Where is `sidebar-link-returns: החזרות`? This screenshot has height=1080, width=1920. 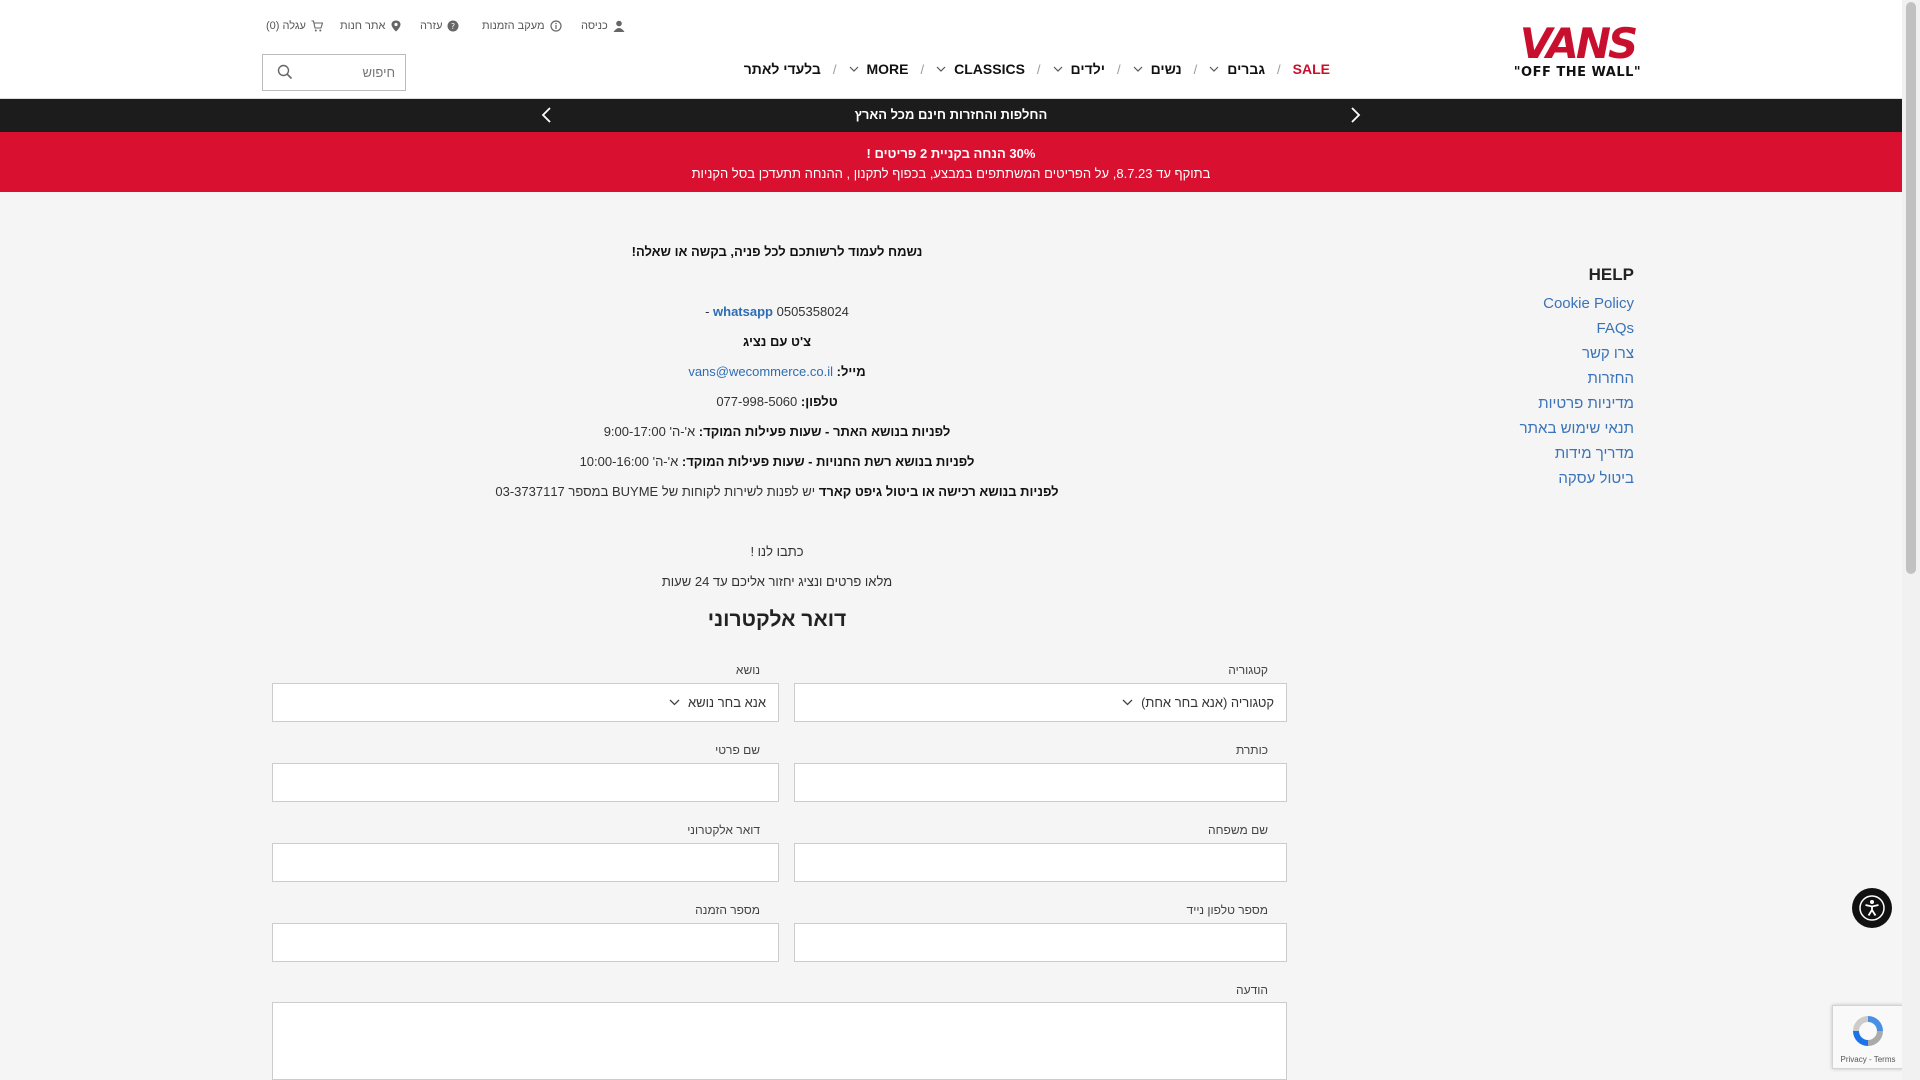
sidebar-link-returns: החזרות is located at coordinates (1534, 378).